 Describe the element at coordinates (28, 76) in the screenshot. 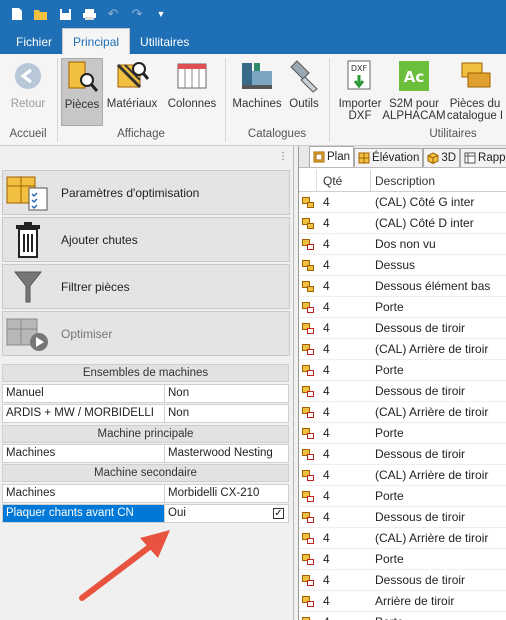

I see `back-arrow-icon` at that location.